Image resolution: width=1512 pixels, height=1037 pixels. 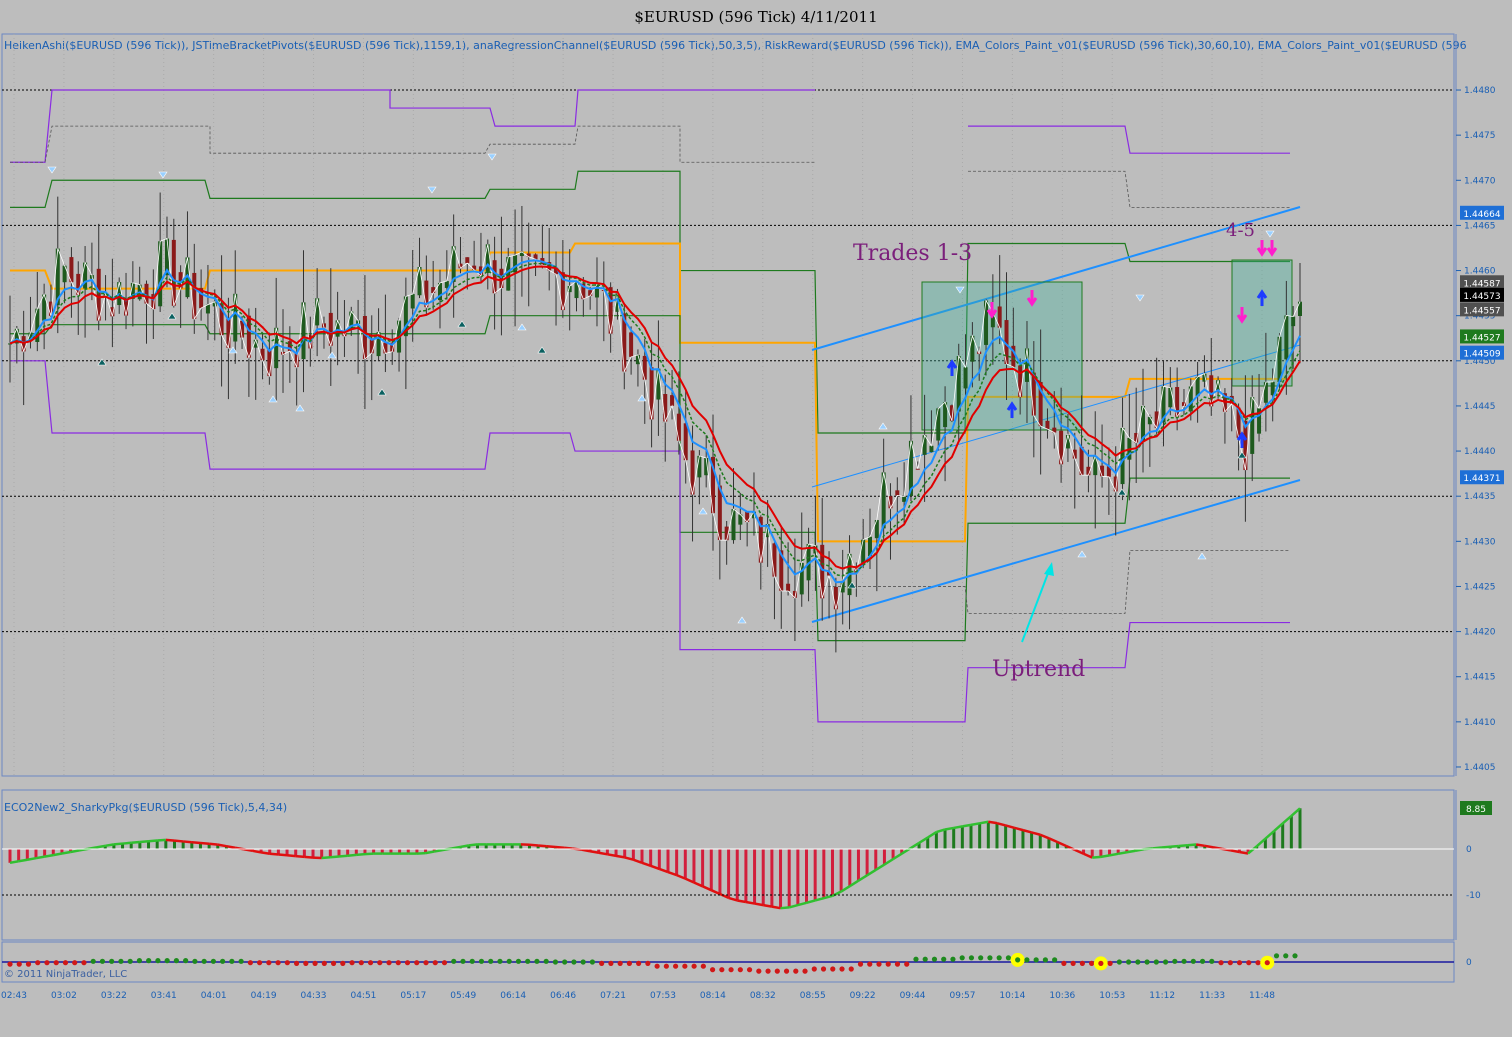 I want to click on bottom-axis: 0, so click(x=1469, y=963).